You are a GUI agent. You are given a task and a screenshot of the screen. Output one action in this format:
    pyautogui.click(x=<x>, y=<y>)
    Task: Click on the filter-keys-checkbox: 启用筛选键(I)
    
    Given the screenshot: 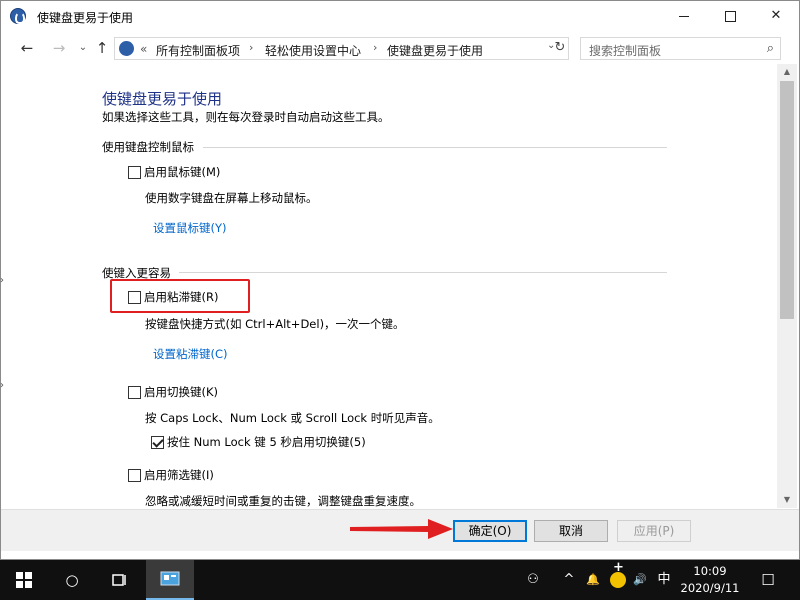 What is the action you would take?
    pyautogui.click(x=171, y=475)
    